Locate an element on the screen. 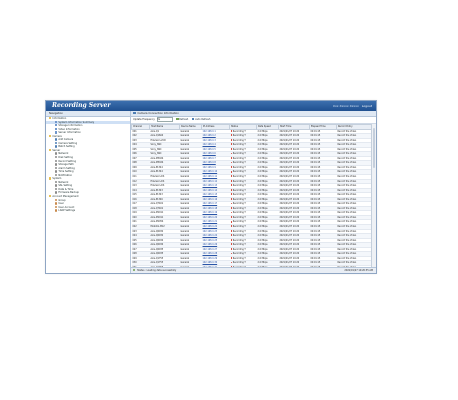  refresh-label: Refresh is located at coordinates (184, 119).